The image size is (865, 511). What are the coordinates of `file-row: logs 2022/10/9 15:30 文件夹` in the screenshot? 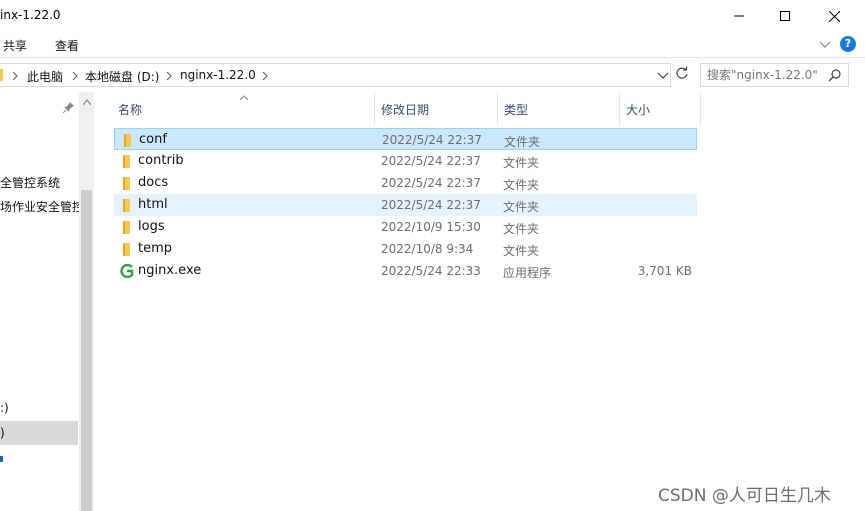 It's located at (405, 227).